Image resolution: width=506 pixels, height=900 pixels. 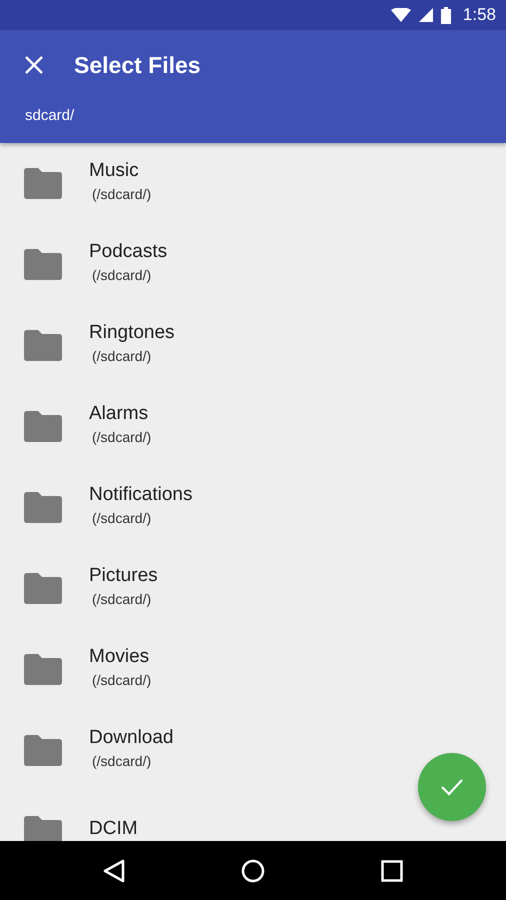 I want to click on screen-title: Select Files, so click(x=137, y=65).